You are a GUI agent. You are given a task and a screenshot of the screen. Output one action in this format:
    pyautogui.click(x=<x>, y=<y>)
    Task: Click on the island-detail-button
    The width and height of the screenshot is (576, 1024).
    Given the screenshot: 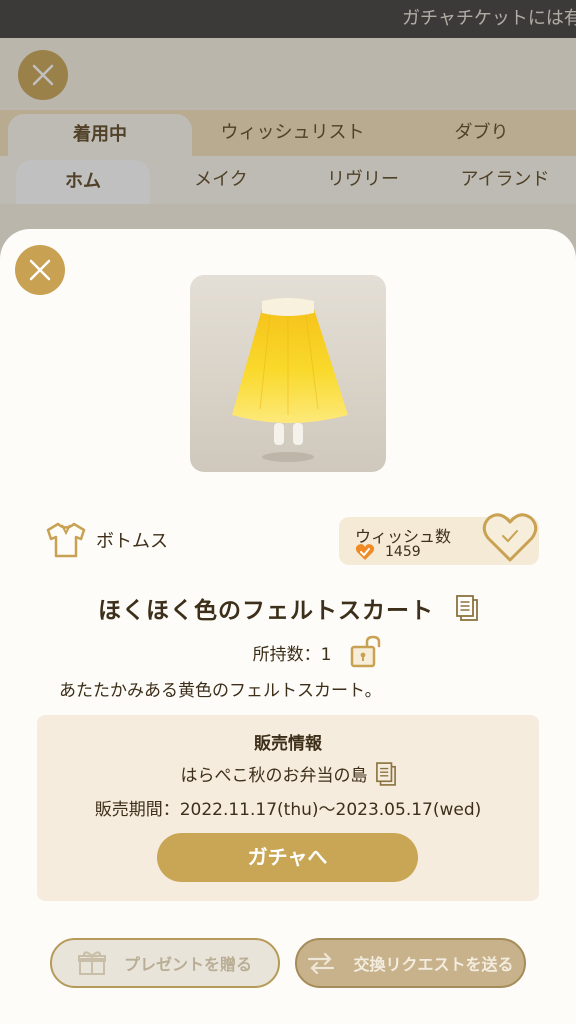 What is the action you would take?
    pyautogui.click(x=385, y=773)
    